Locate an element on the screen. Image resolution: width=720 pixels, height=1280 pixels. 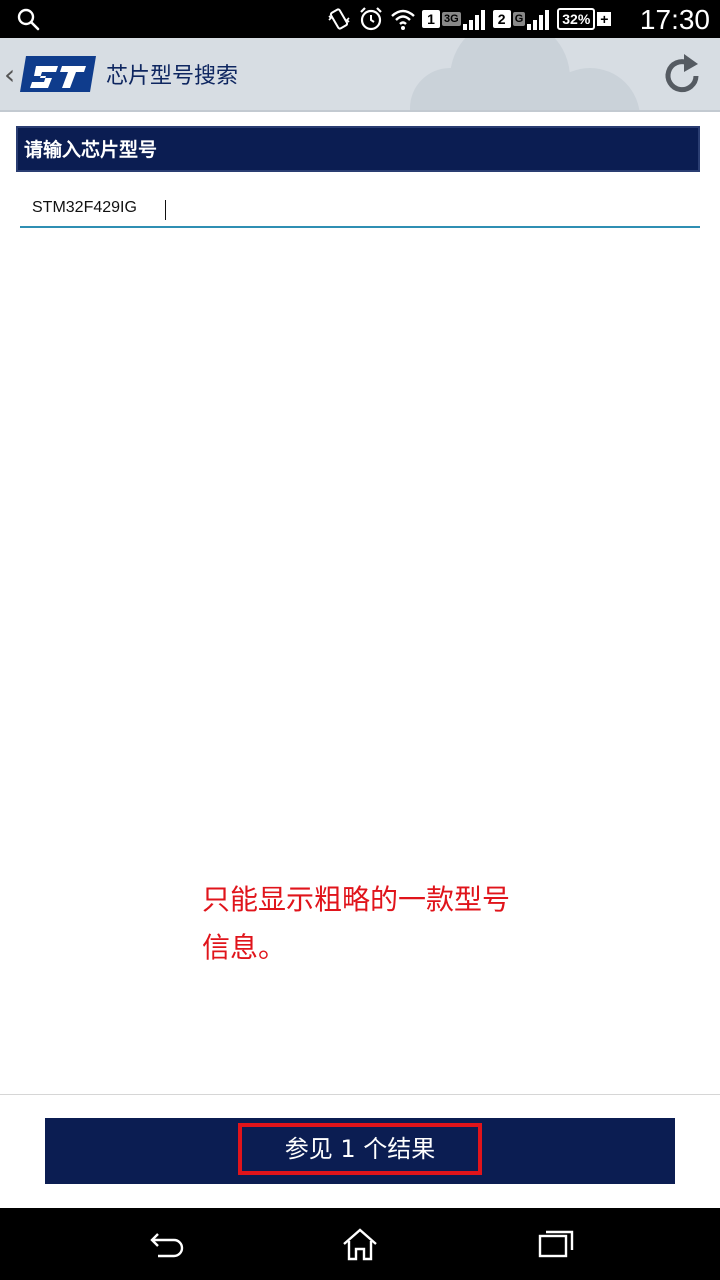
annotation-line-1: 只能显示粗略的一款型号 is located at coordinates (356, 899).